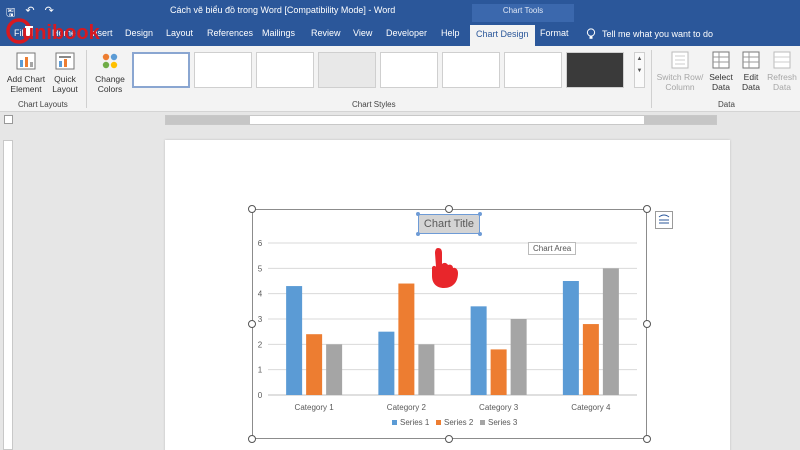  Describe the element at coordinates (326, 33) in the screenshot. I see `tab-review: Review` at that location.